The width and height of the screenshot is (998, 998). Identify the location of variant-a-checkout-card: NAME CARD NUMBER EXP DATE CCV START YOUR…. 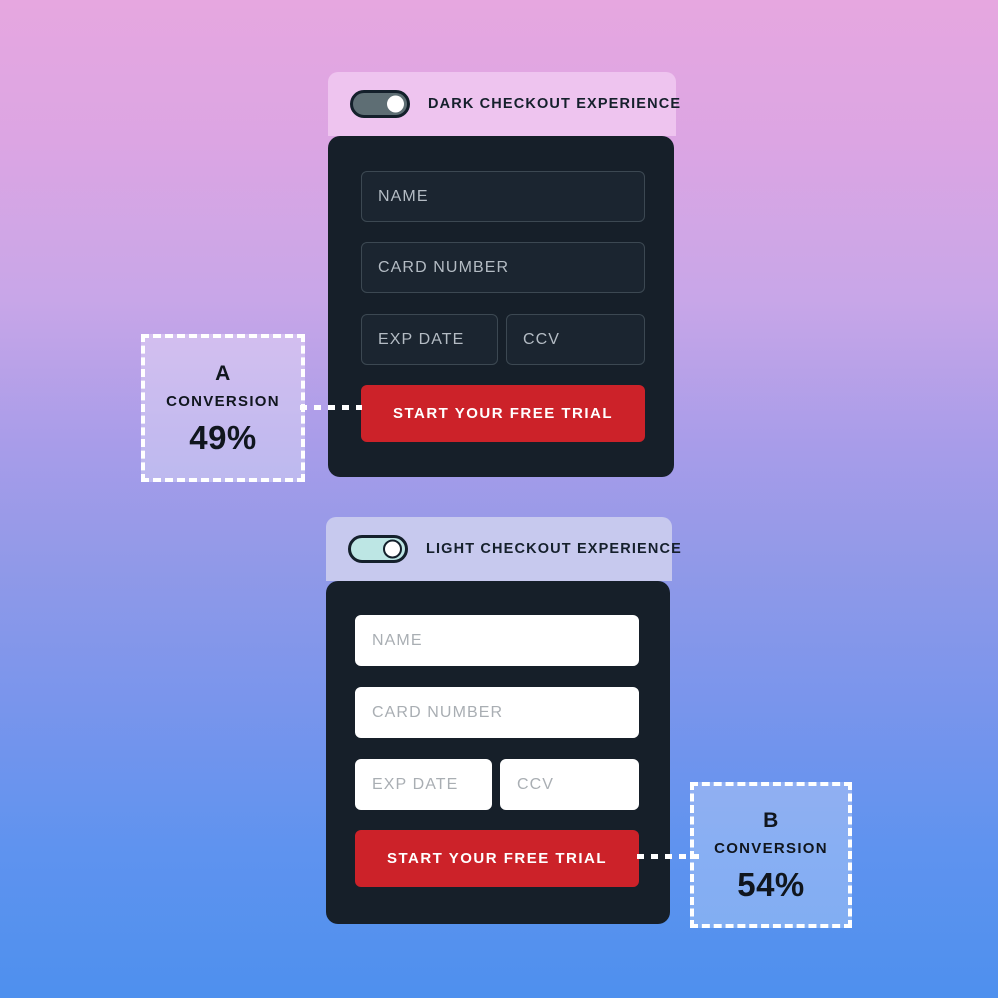
(501, 306).